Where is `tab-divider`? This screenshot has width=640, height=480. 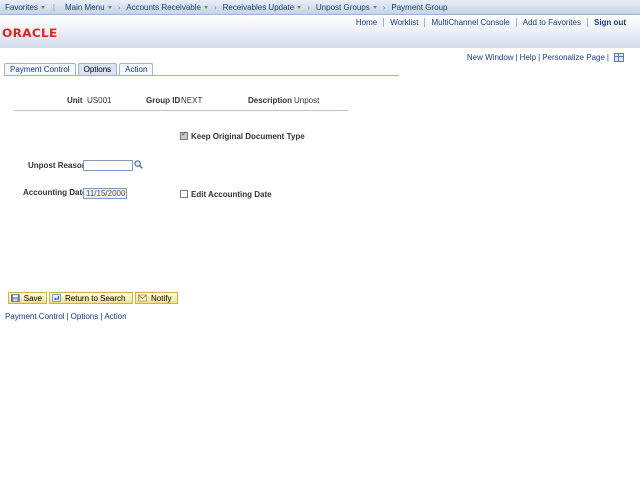 tab-divider is located at coordinates (201, 75).